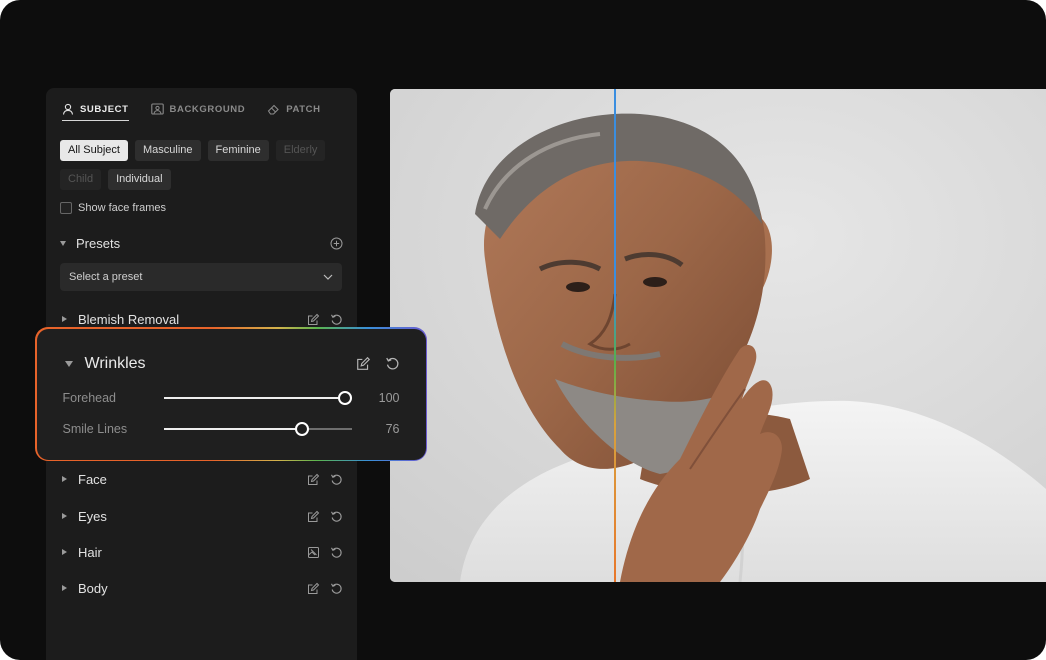 Image resolution: width=1046 pixels, height=660 pixels. Describe the element at coordinates (94, 150) in the screenshot. I see `chip-all-subject: All Subject` at that location.